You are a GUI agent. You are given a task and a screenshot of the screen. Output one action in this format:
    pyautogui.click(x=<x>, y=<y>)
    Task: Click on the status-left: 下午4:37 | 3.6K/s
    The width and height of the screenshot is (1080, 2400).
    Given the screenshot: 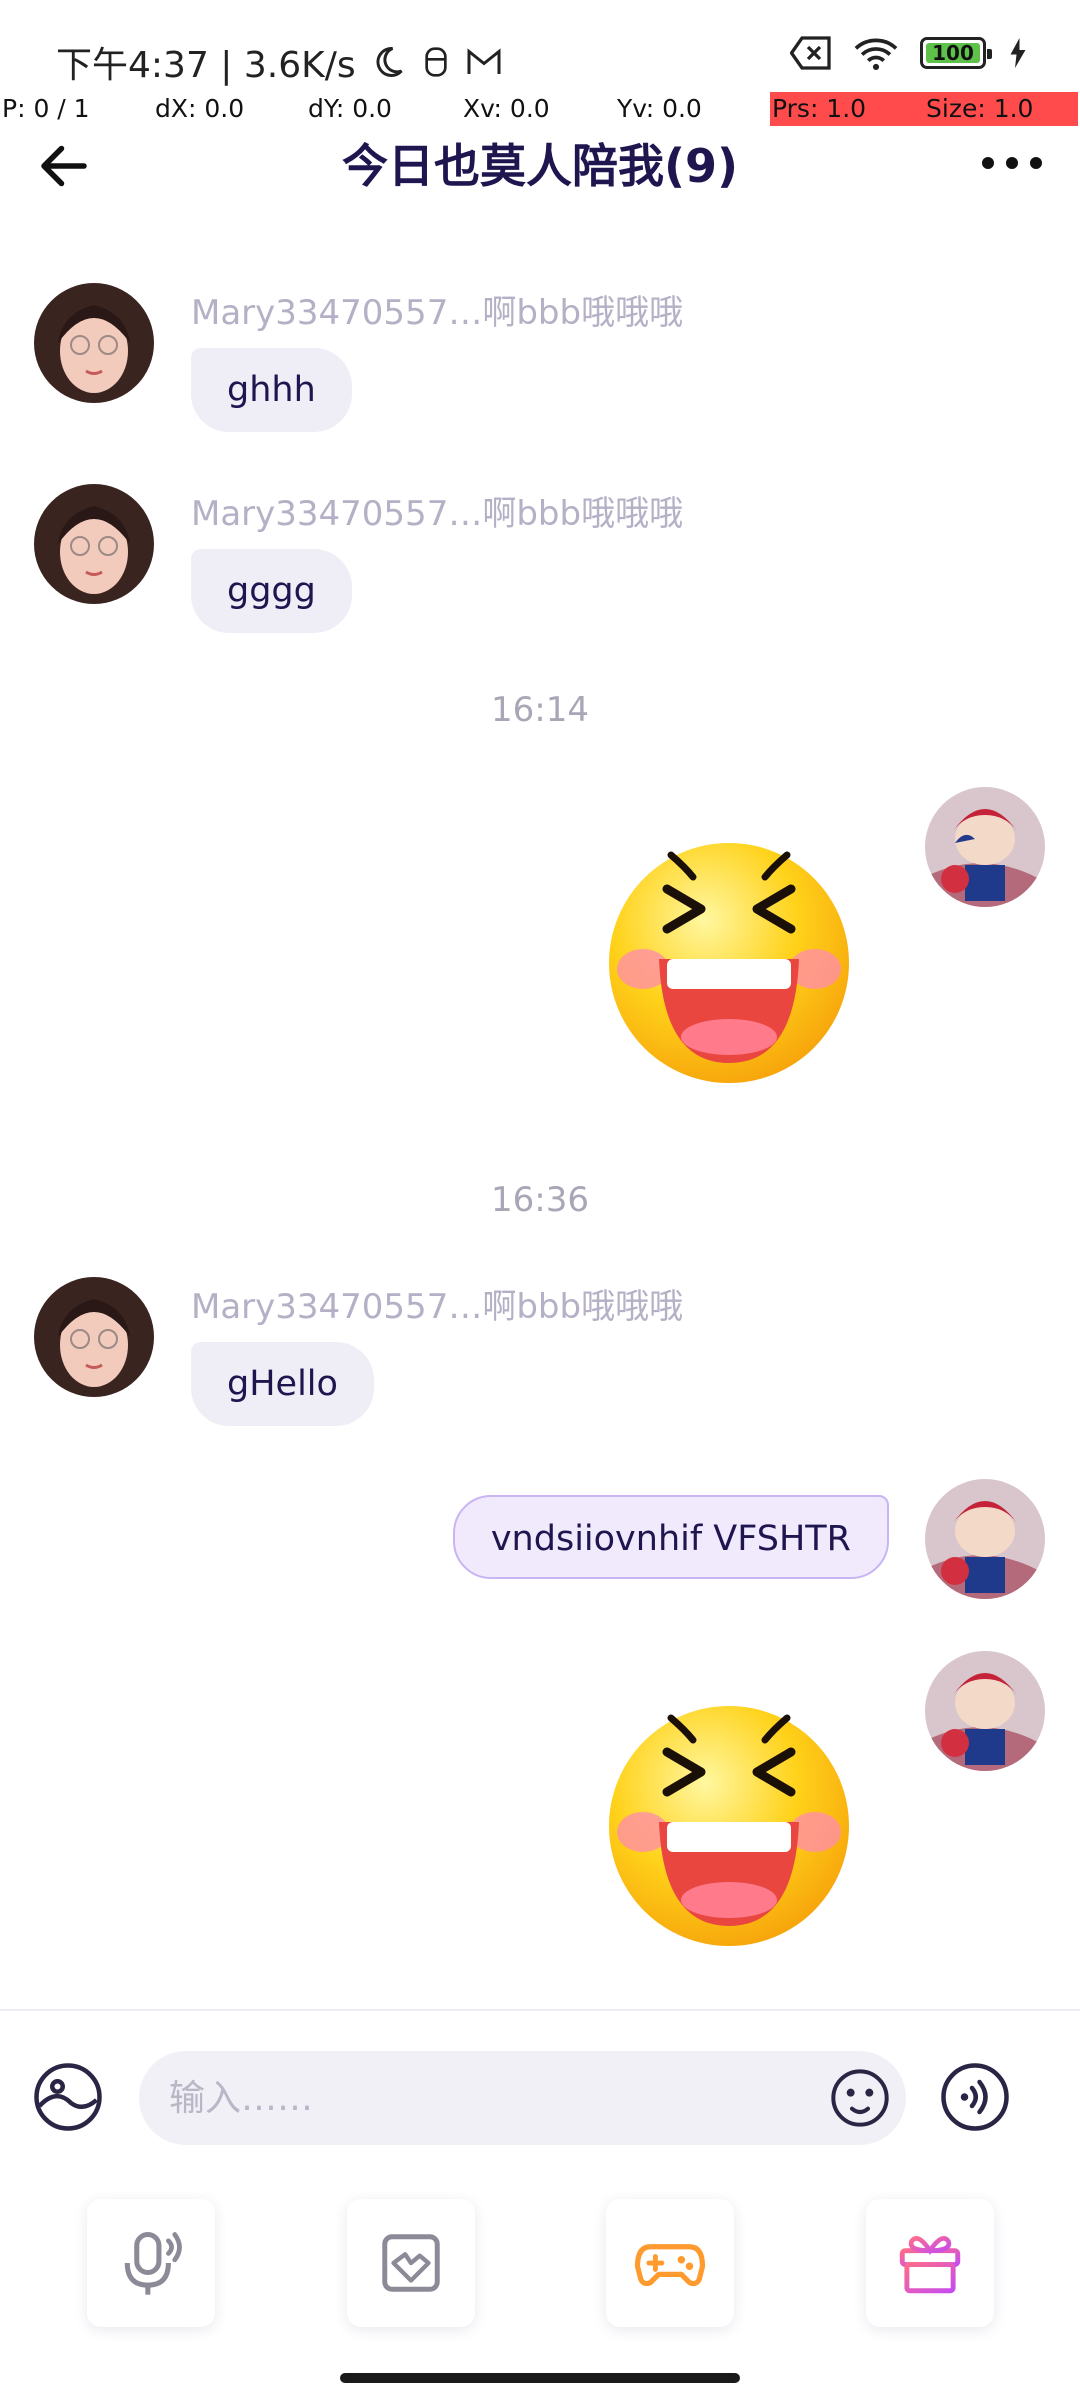 What is the action you would take?
    pyautogui.click(x=279, y=62)
    